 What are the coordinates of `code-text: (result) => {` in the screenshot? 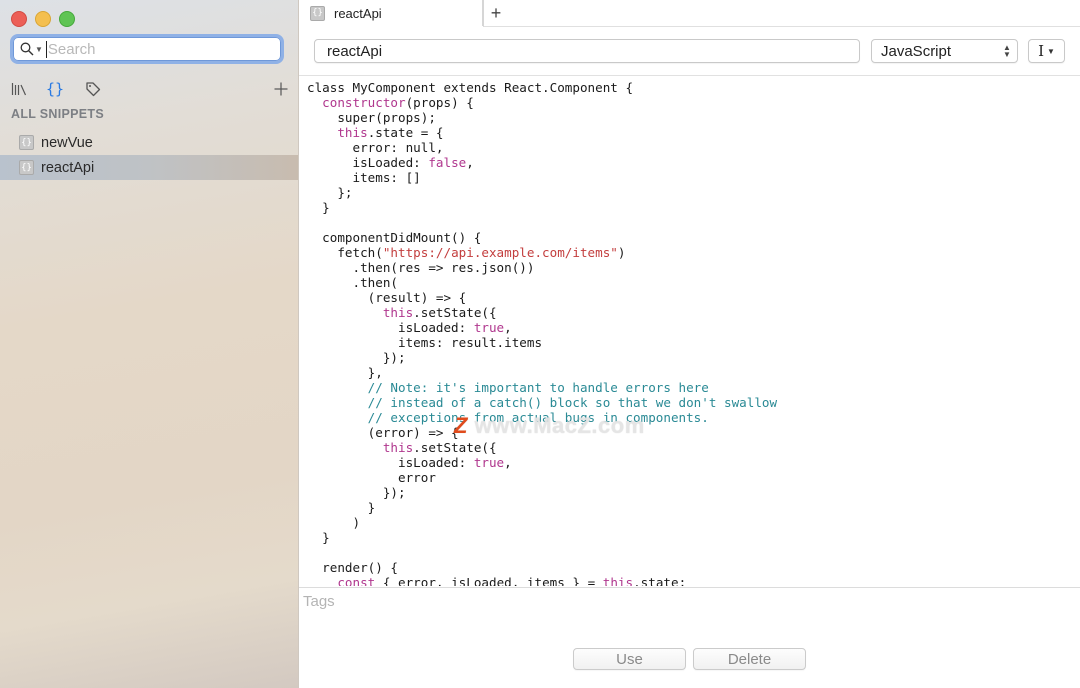 It's located at (387, 297).